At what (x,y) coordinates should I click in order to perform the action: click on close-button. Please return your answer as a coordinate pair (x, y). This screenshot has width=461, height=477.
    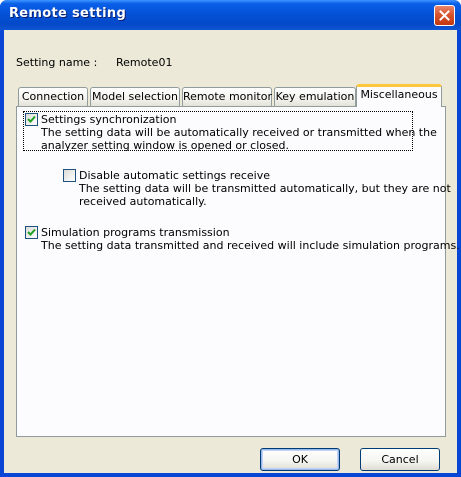
    Looking at the image, I should click on (444, 15).